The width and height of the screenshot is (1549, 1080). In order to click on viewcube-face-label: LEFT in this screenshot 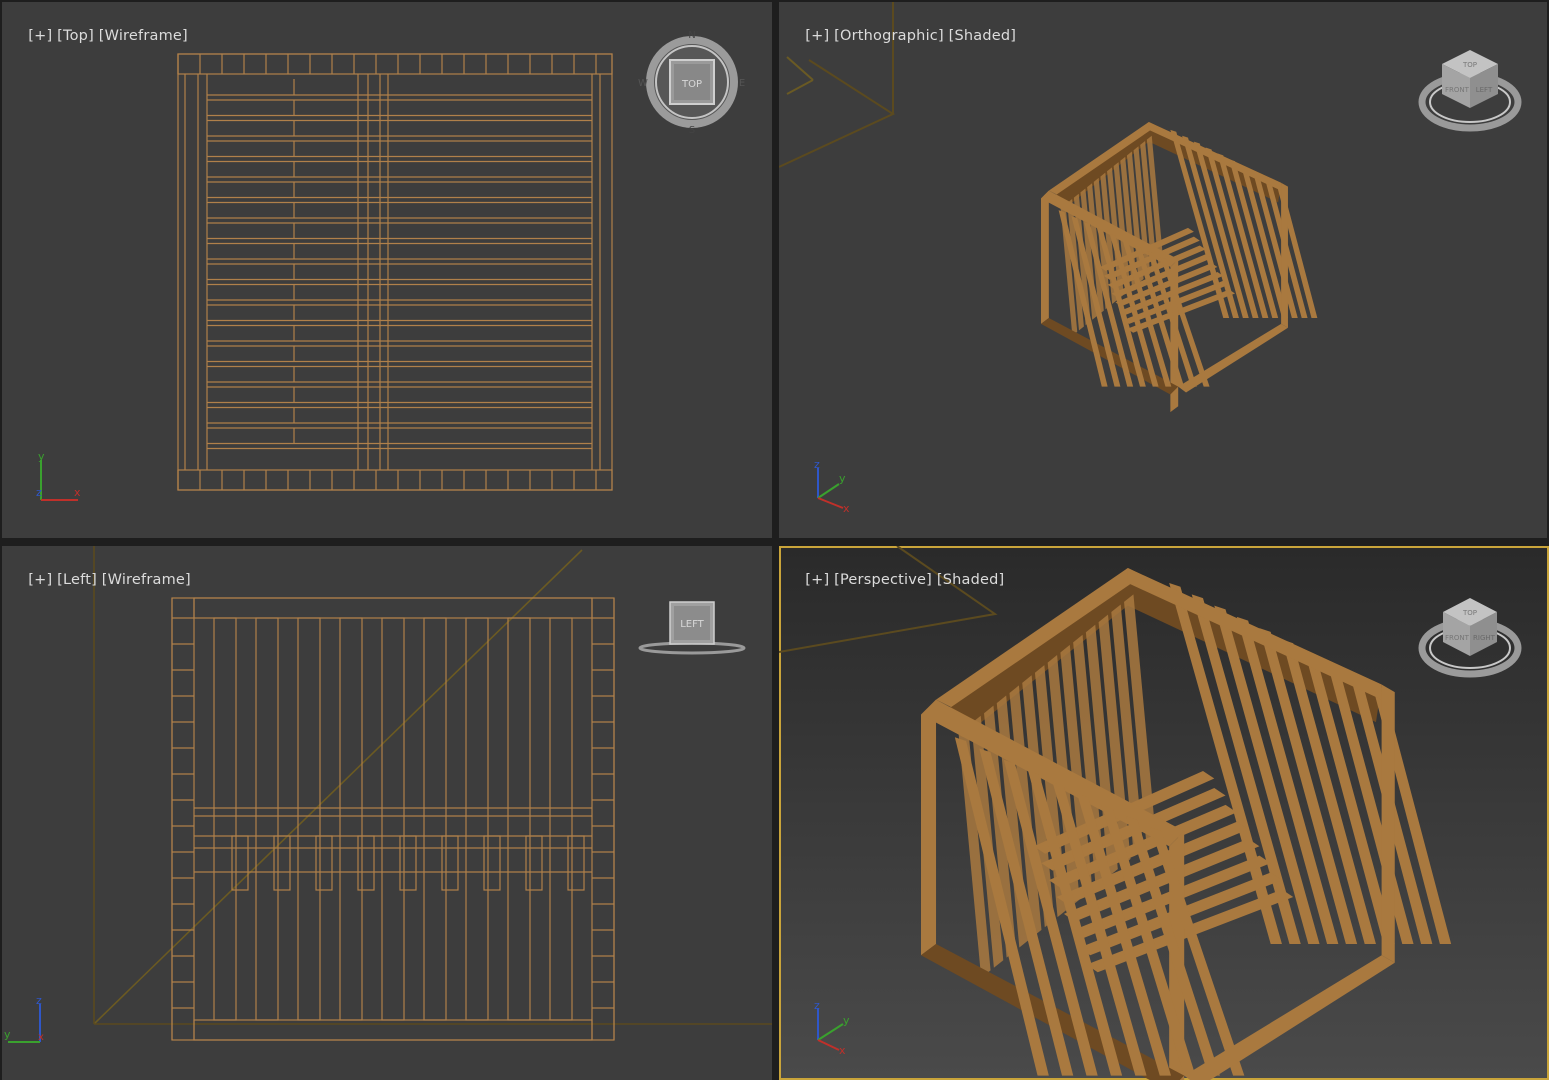, I will do `click(692, 624)`.